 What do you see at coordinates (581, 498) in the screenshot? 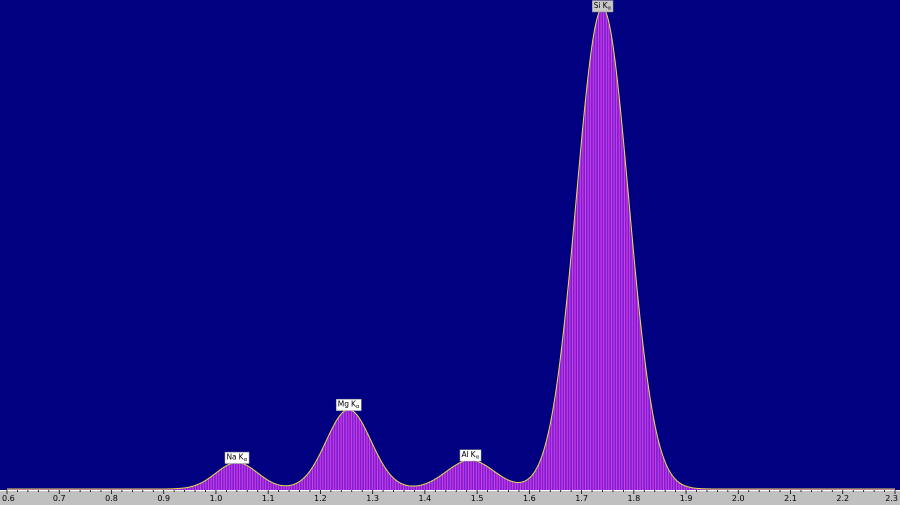
I see `x-tick-label: 1.7` at bounding box center [581, 498].